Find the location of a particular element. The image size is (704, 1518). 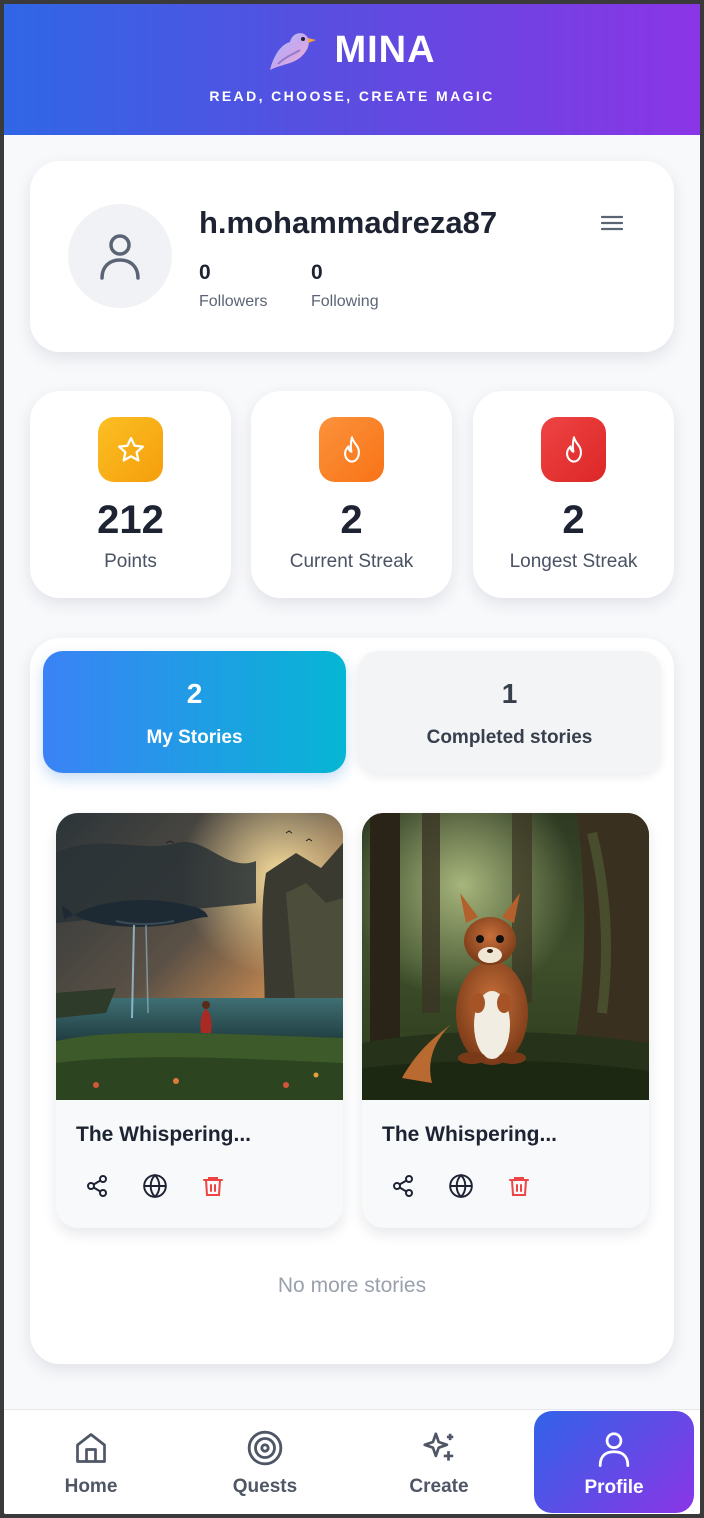

tab-my-stories: 2 My Stories is located at coordinates (194, 712).